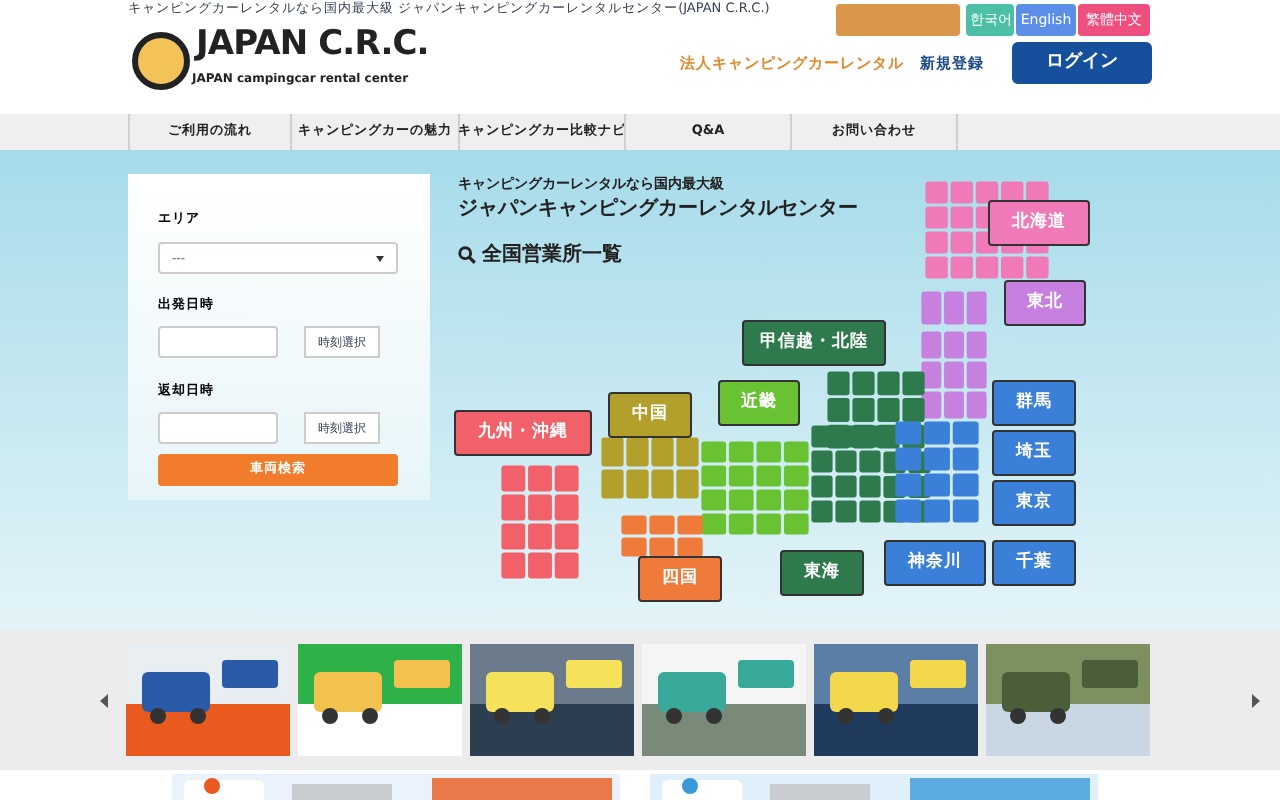 This screenshot has height=800, width=1280. Describe the element at coordinates (104, 700) in the screenshot. I see `previous-arrow-icon` at that location.